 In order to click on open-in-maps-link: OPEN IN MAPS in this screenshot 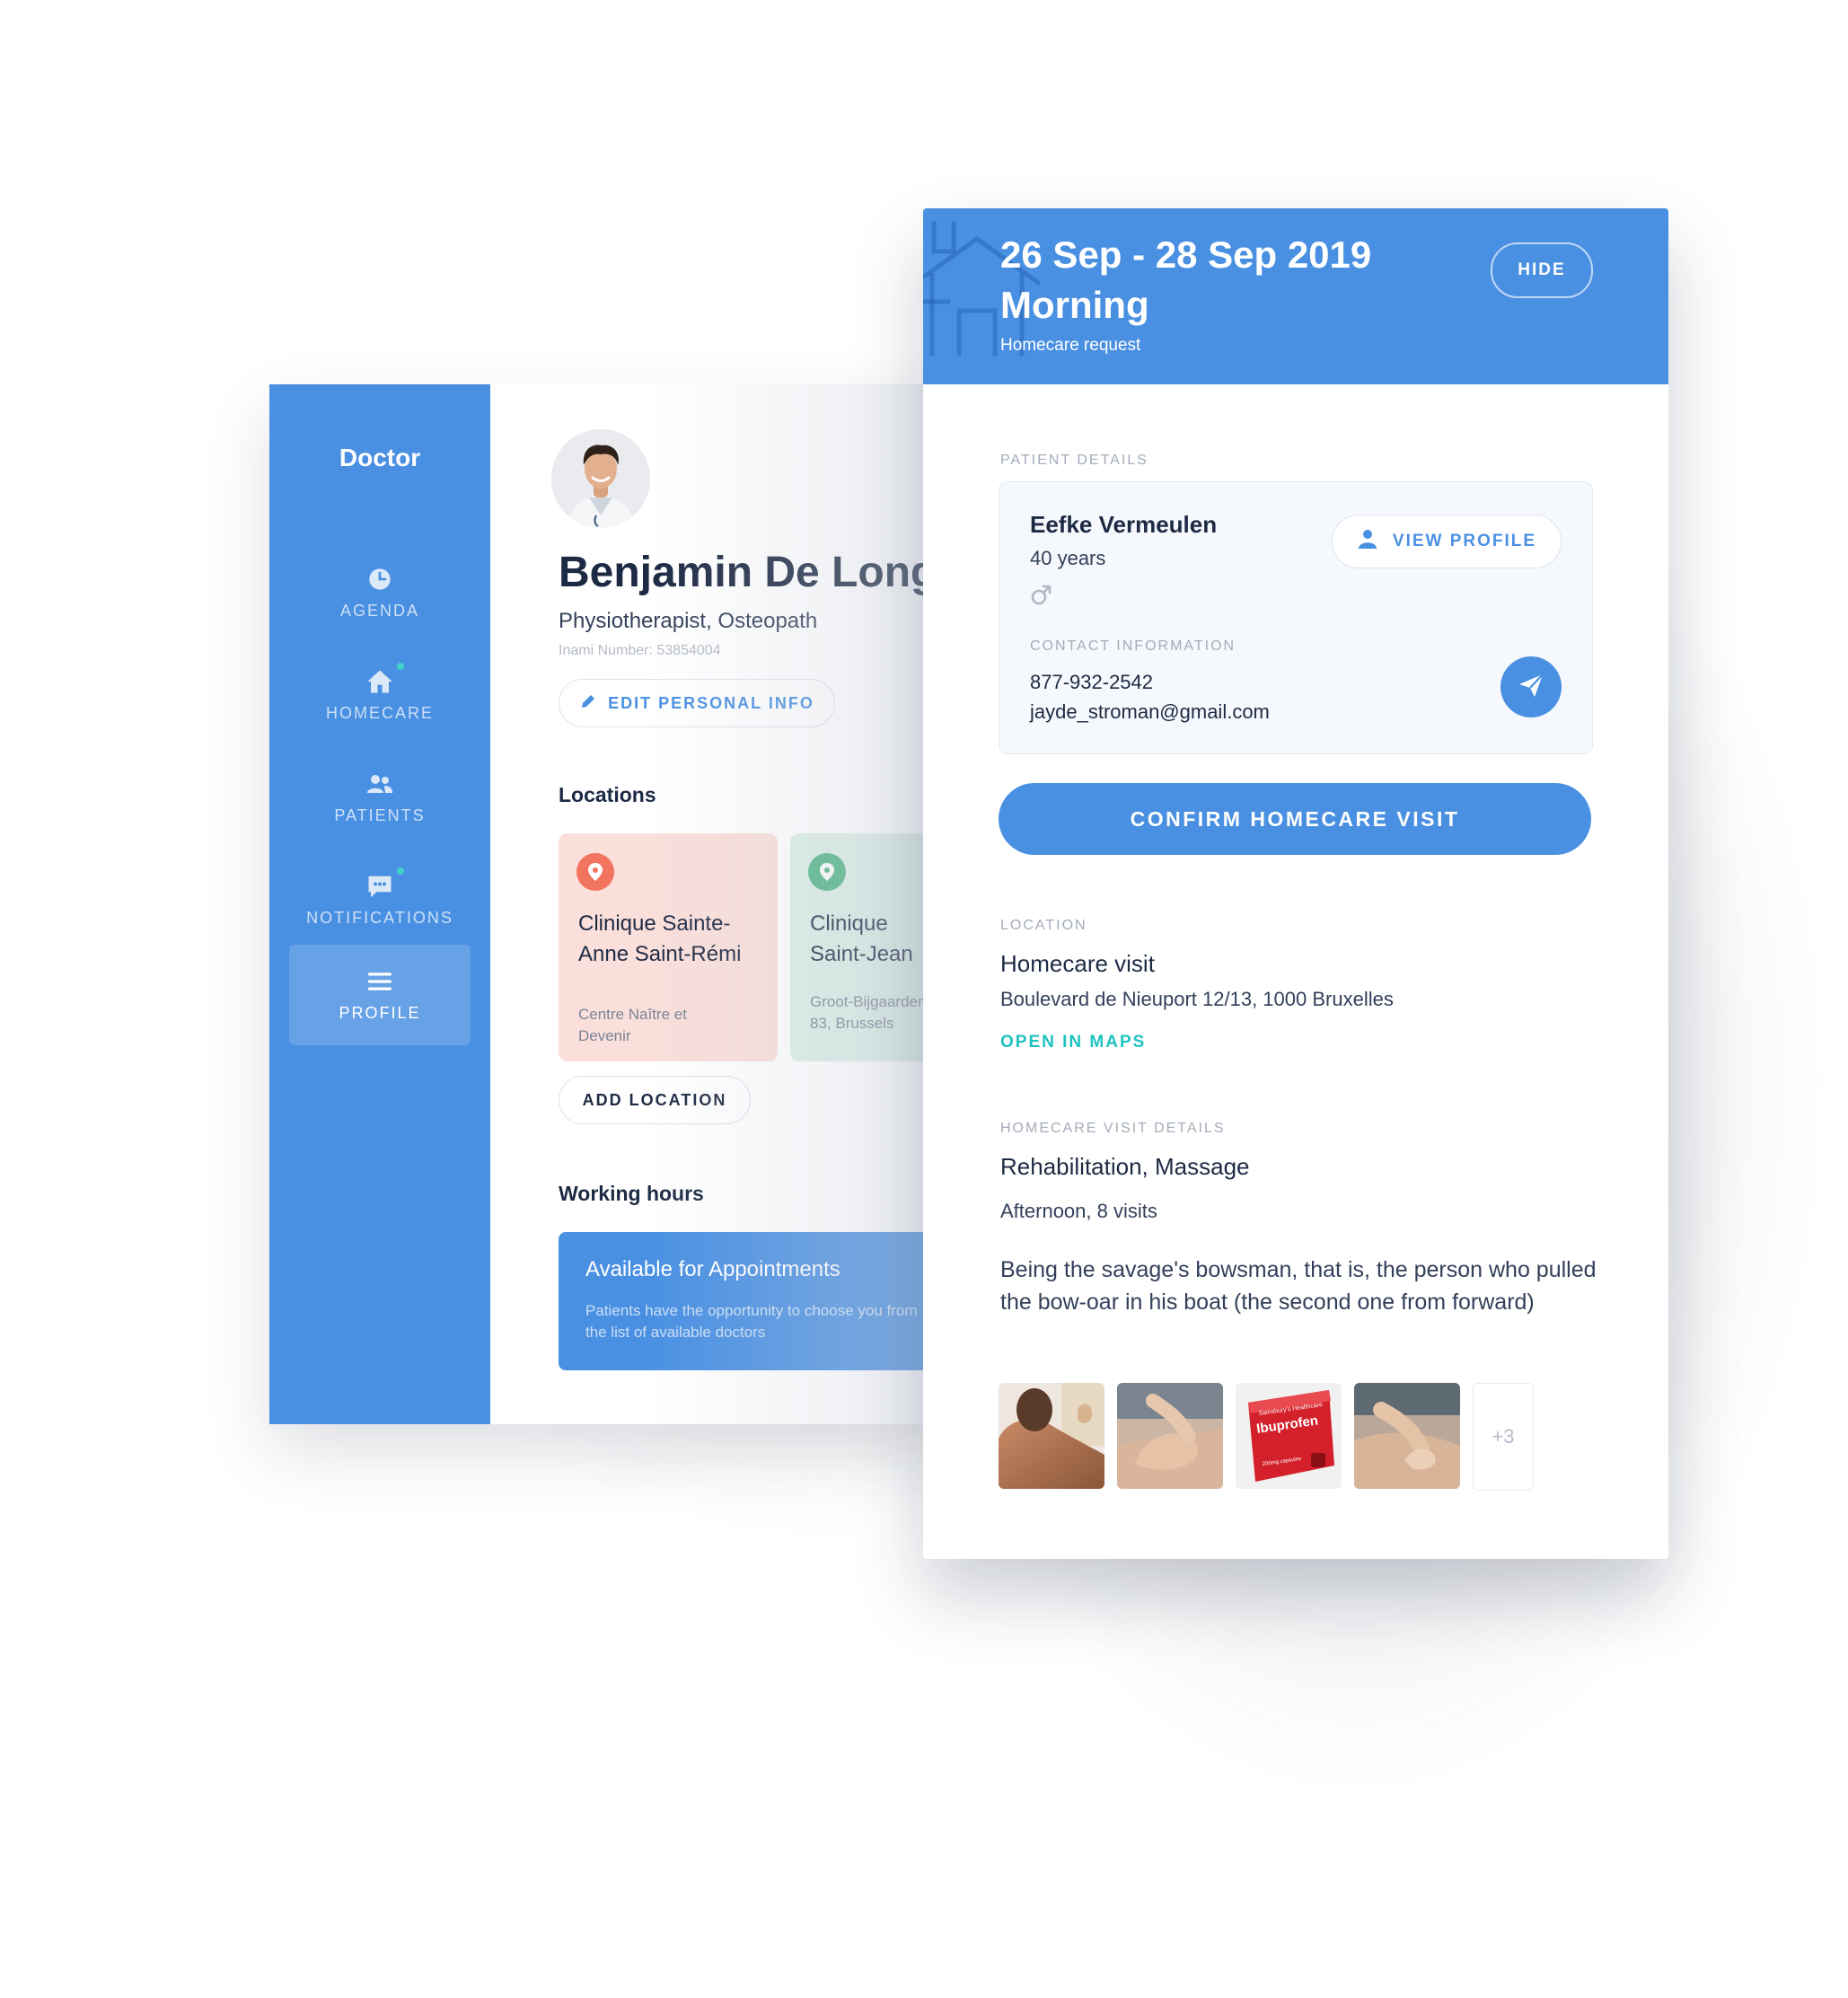, I will do `click(1073, 1043)`.